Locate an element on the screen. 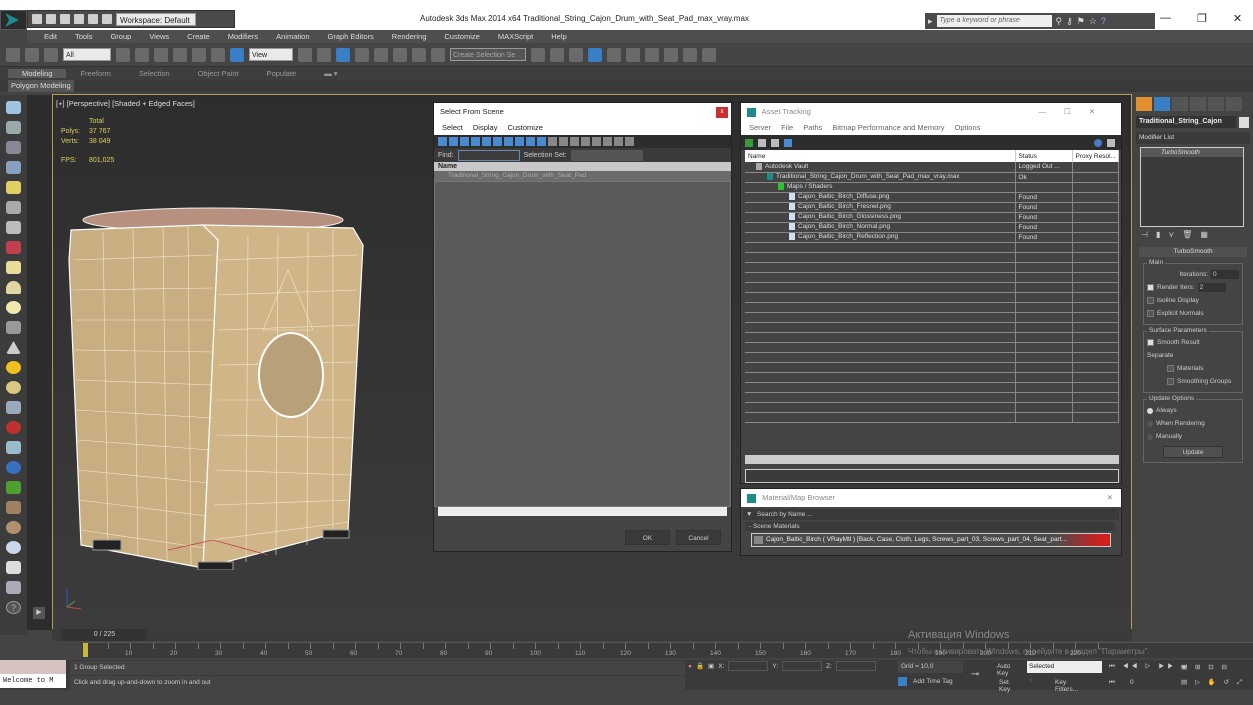 This screenshot has height=705, width=1253. display-hidden-icon is located at coordinates (563, 141).